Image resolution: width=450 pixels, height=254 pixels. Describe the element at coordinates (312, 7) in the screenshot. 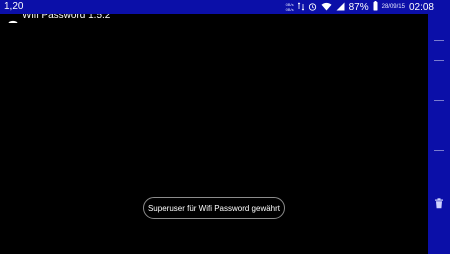

I see `alarm-icon` at that location.